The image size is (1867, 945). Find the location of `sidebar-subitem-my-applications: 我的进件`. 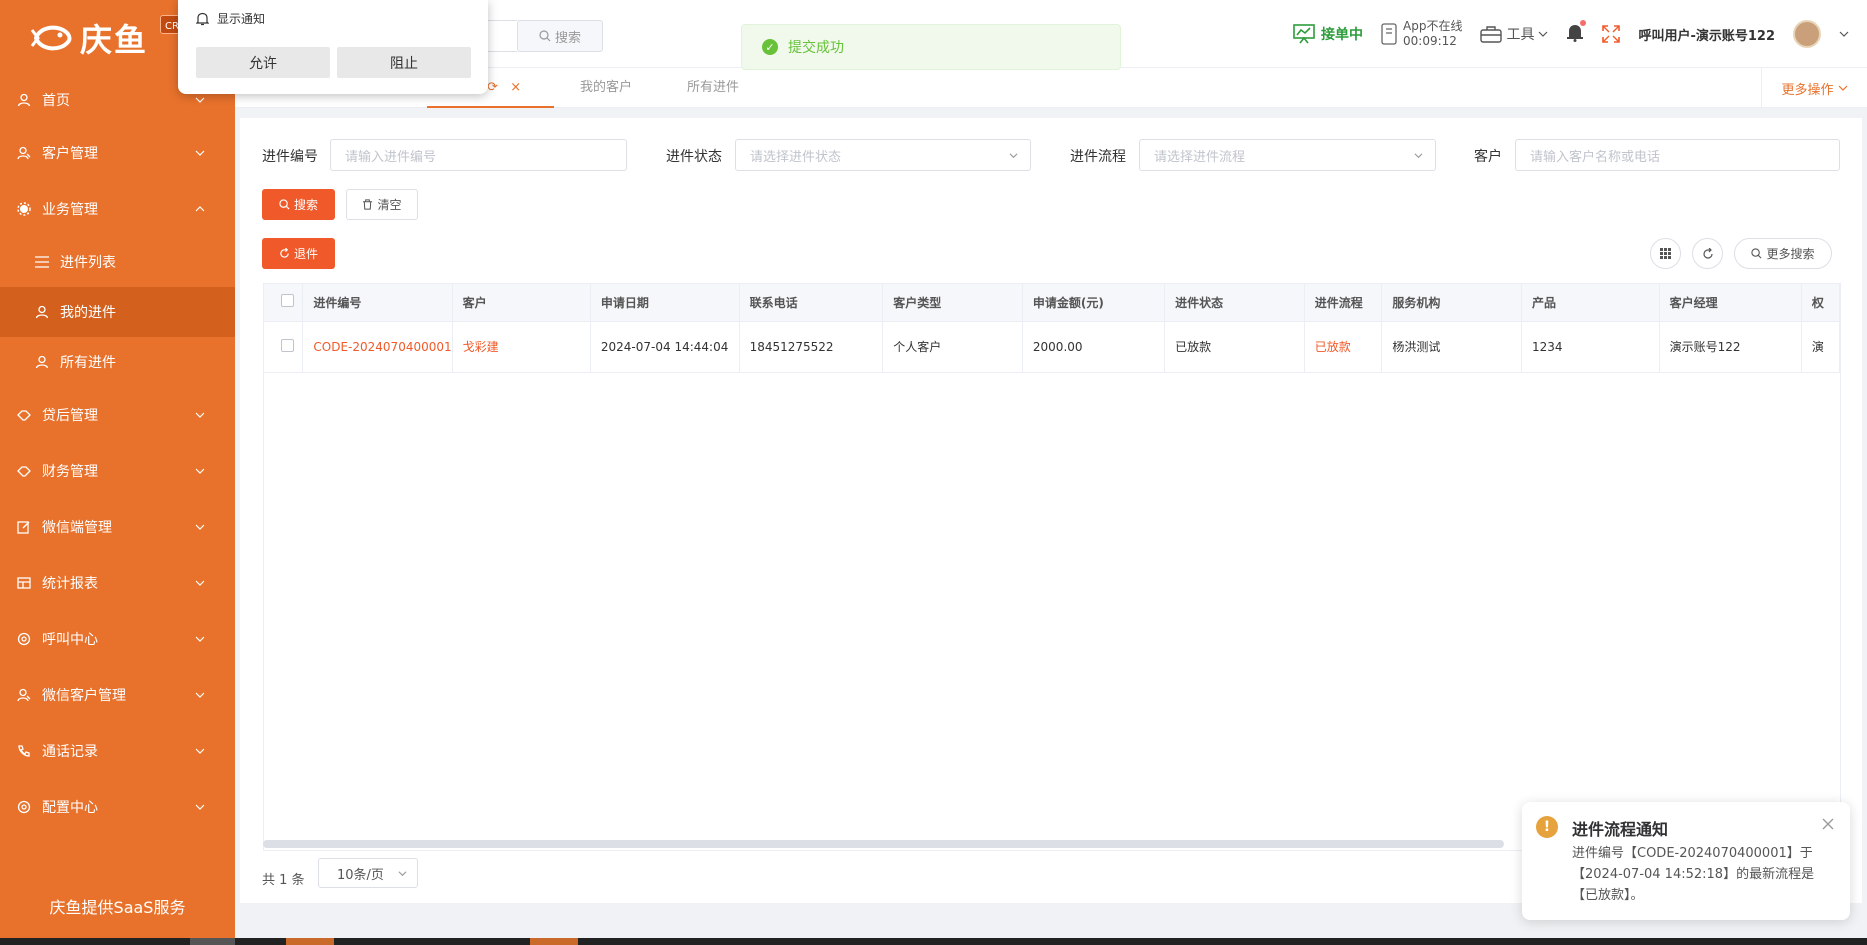

sidebar-subitem-my-applications: 我的进件 is located at coordinates (117, 312).